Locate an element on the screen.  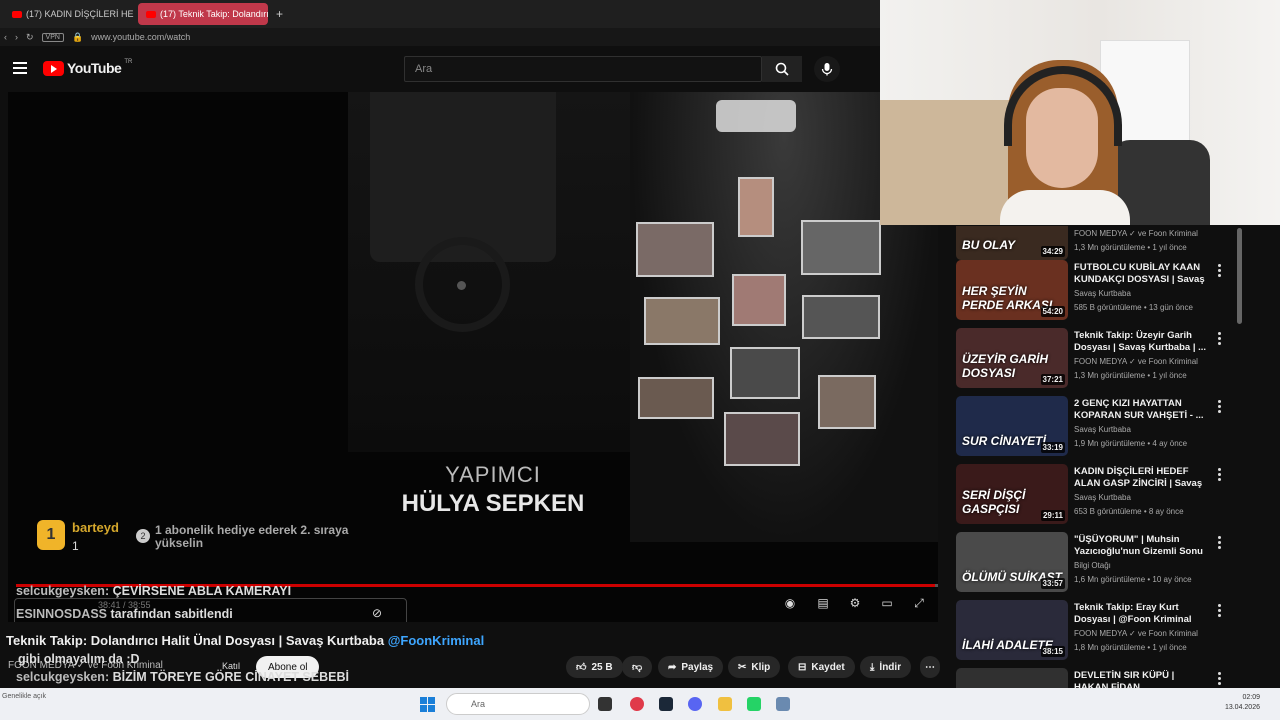
recommendation-thumbnail: SERİ DİŞÇİ GASPÇISI 29:11 is located at coordinates (1012, 494).